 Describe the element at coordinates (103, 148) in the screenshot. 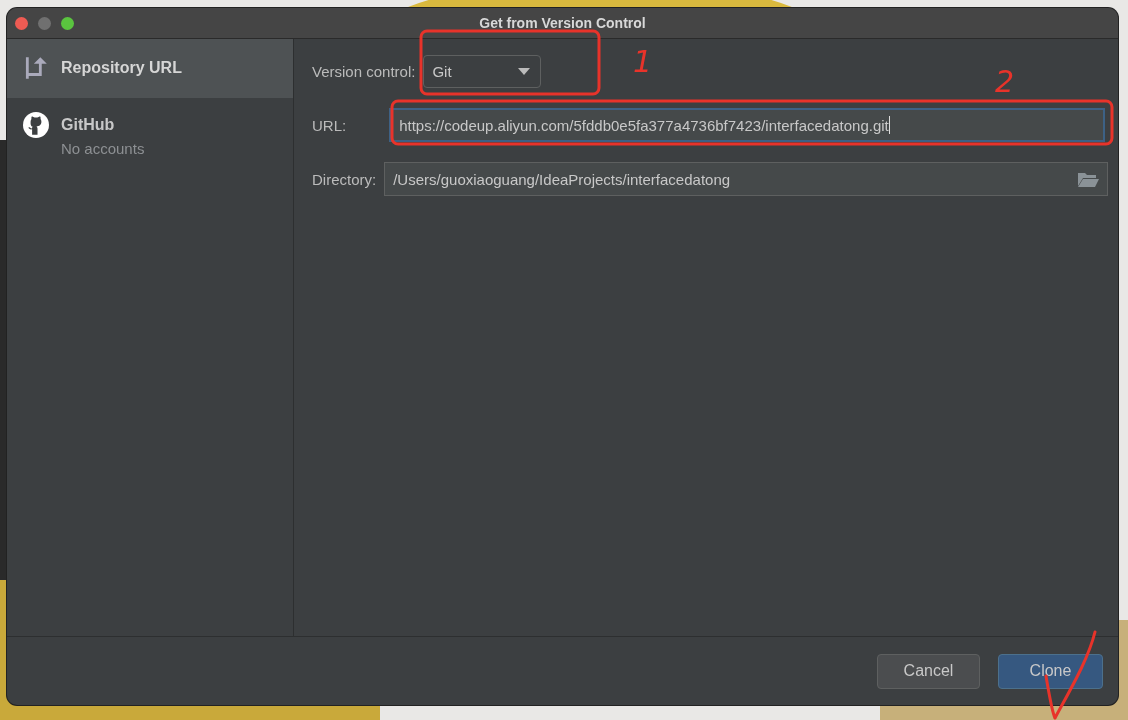

I see `account-status: No accounts` at that location.